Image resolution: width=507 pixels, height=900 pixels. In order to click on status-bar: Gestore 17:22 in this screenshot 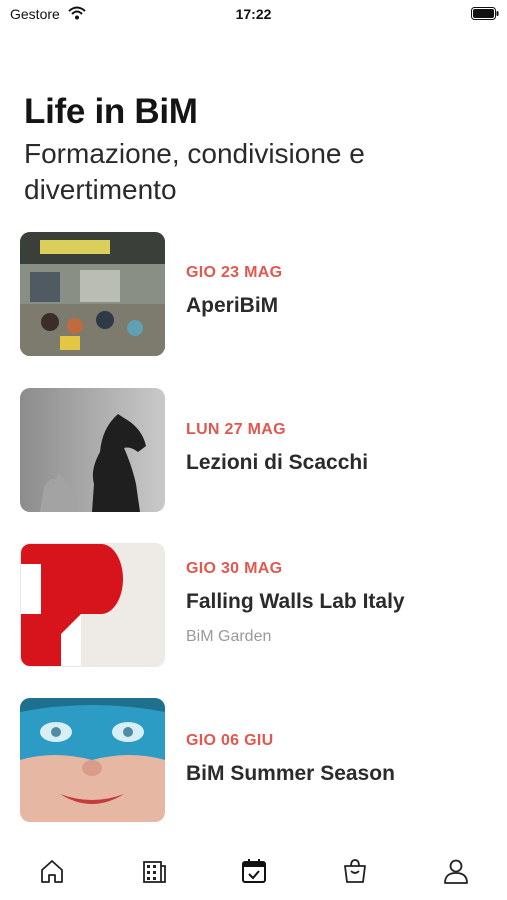, I will do `click(253, 15)`.